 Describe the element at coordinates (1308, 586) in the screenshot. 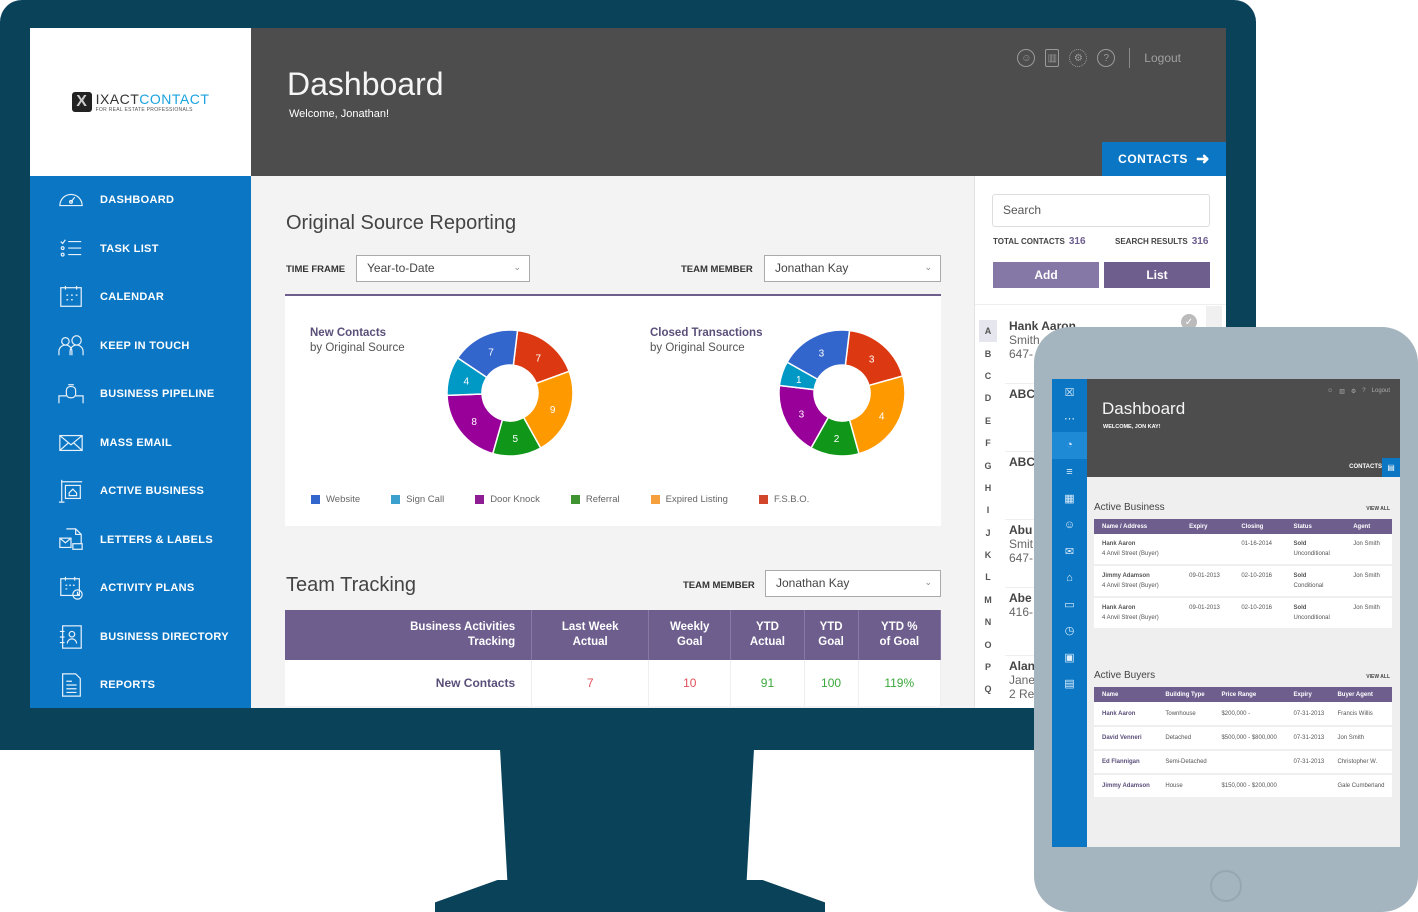

I see `status-subtext: Conditional` at that location.